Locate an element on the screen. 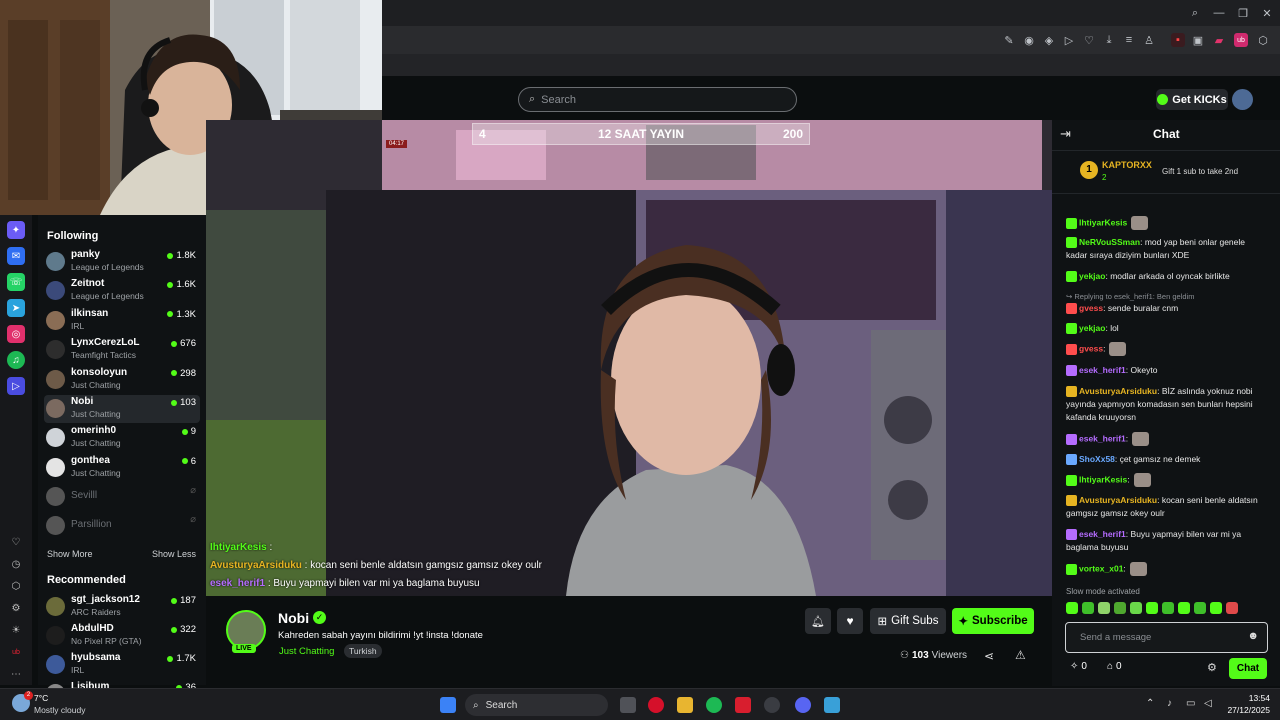 The image size is (1280, 720). discord-icon is located at coordinates (803, 705).